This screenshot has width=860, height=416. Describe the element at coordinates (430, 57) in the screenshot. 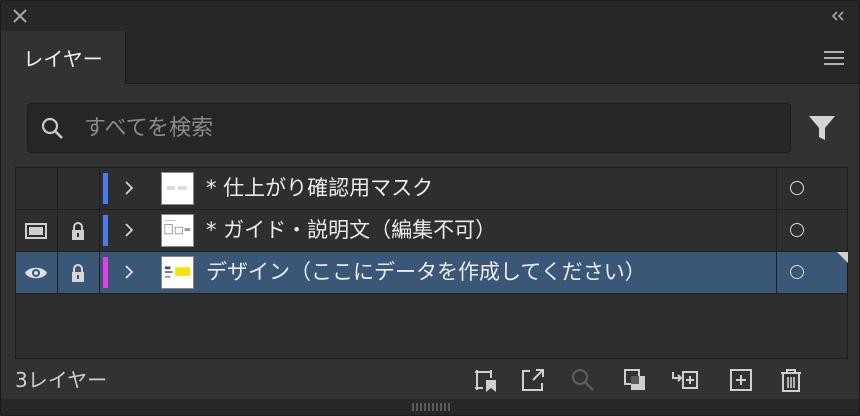

I see `tab-row: レイヤー` at that location.